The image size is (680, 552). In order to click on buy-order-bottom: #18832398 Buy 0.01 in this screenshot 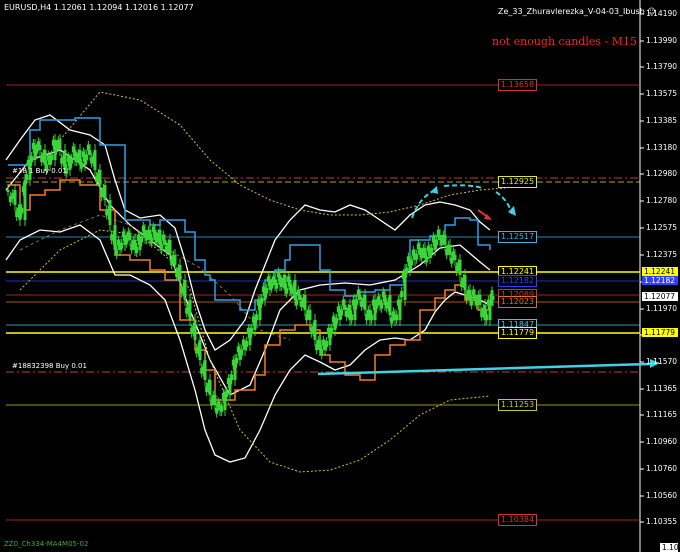, I will do `click(49, 366)`.